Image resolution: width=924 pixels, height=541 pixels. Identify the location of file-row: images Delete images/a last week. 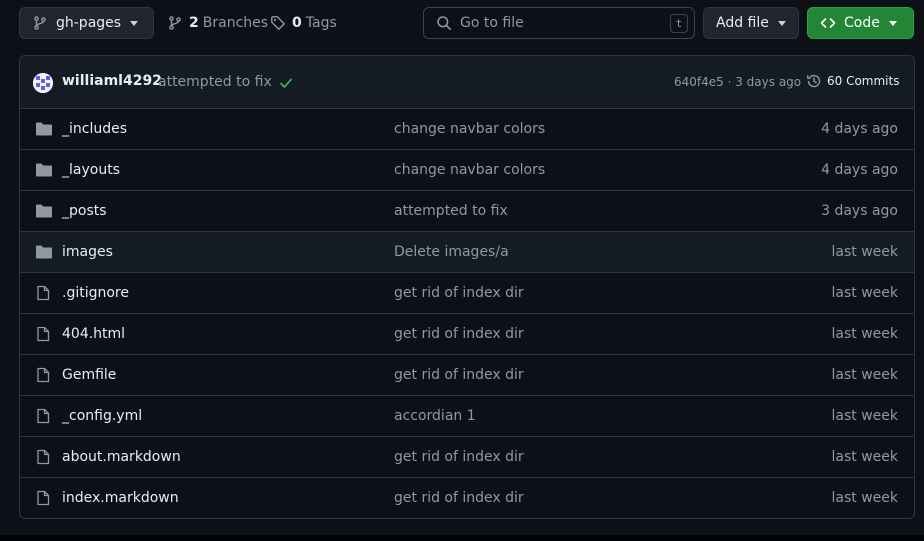
(467, 252).